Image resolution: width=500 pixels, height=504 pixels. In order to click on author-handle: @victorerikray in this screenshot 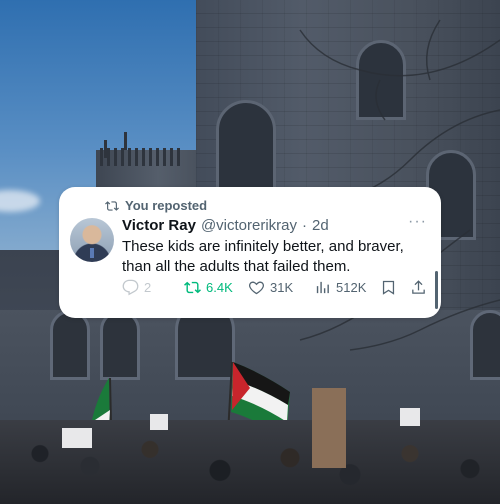, I will do `click(249, 225)`.